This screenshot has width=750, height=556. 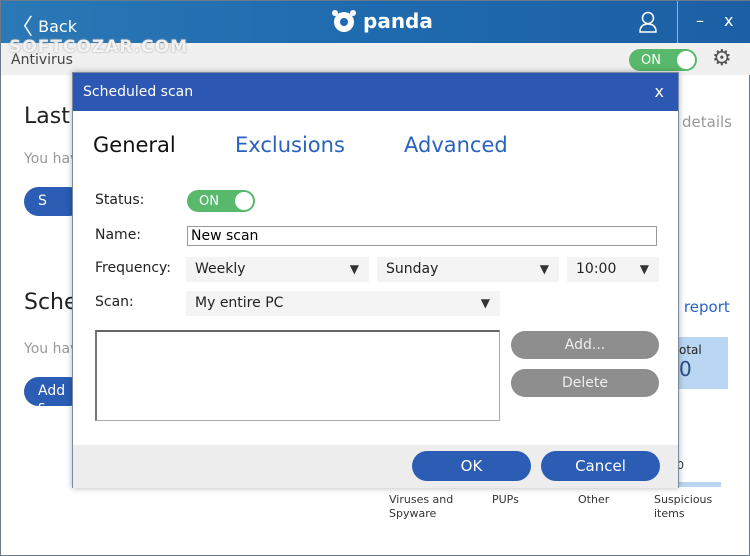 I want to click on name-input, so click(x=422, y=236).